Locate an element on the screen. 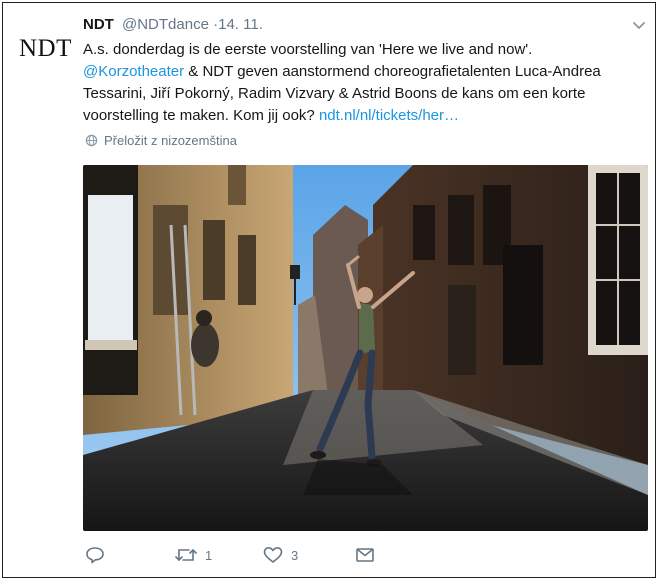 This screenshot has height=582, width=660. reply-icon is located at coordinates (95, 555).